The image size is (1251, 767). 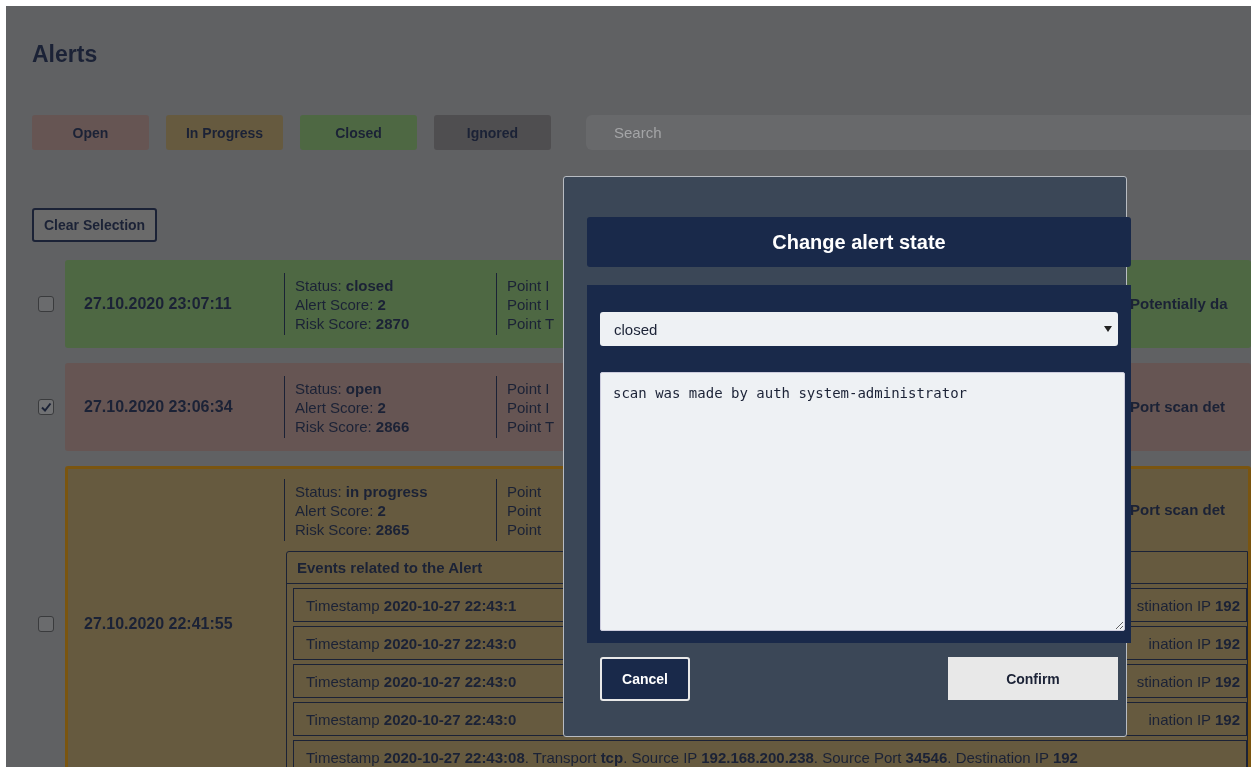 What do you see at coordinates (344, 285) in the screenshot?
I see `alert-info: Status: closed` at bounding box center [344, 285].